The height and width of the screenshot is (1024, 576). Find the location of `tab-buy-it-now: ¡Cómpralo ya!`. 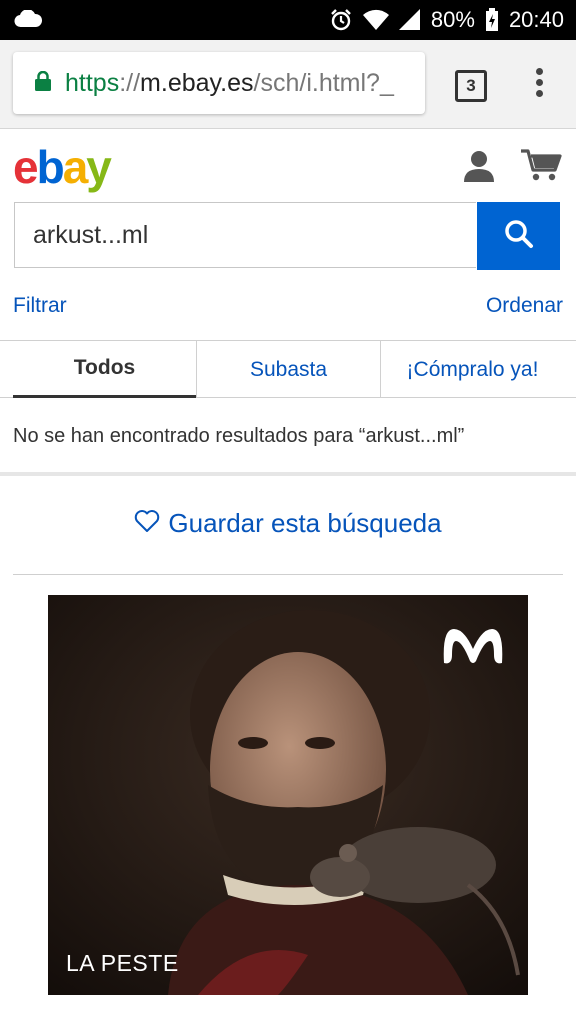

tab-buy-it-now: ¡Cómpralo ya! is located at coordinates (472, 369).